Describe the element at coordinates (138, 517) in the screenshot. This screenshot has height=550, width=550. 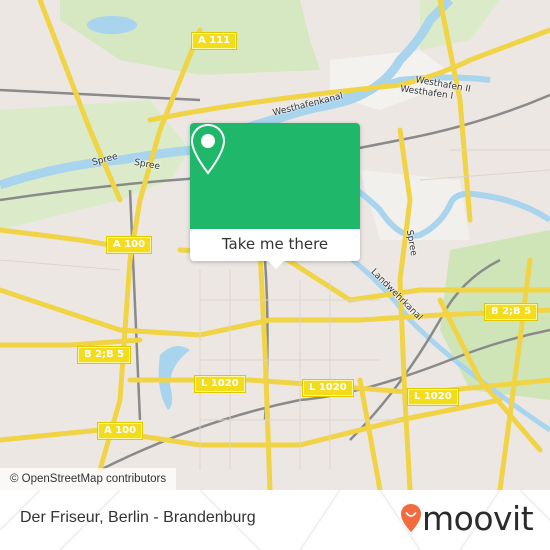
I see `place-title: Der Friseur, Berlin - Brandenburg` at that location.